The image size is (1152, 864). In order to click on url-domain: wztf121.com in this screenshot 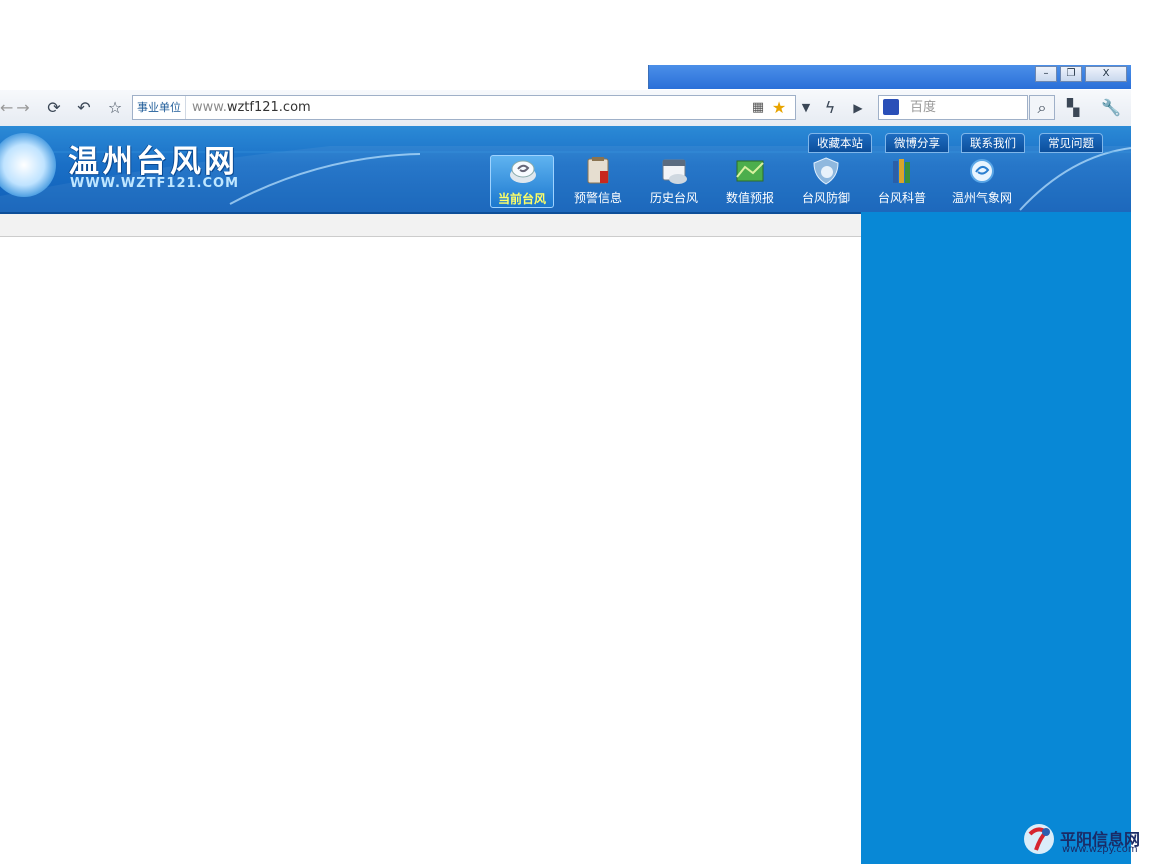, I will do `click(268, 107)`.